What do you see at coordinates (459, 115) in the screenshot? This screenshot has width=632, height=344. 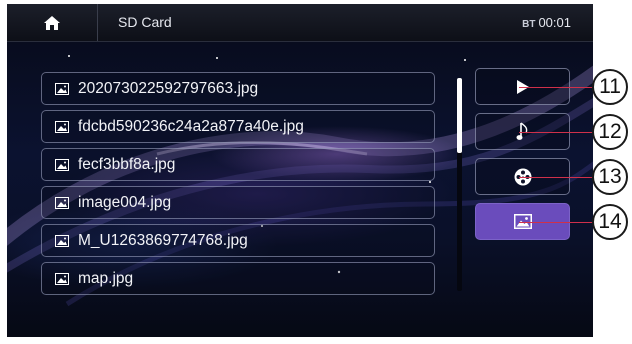 I see `scrollbar-thumb` at bounding box center [459, 115].